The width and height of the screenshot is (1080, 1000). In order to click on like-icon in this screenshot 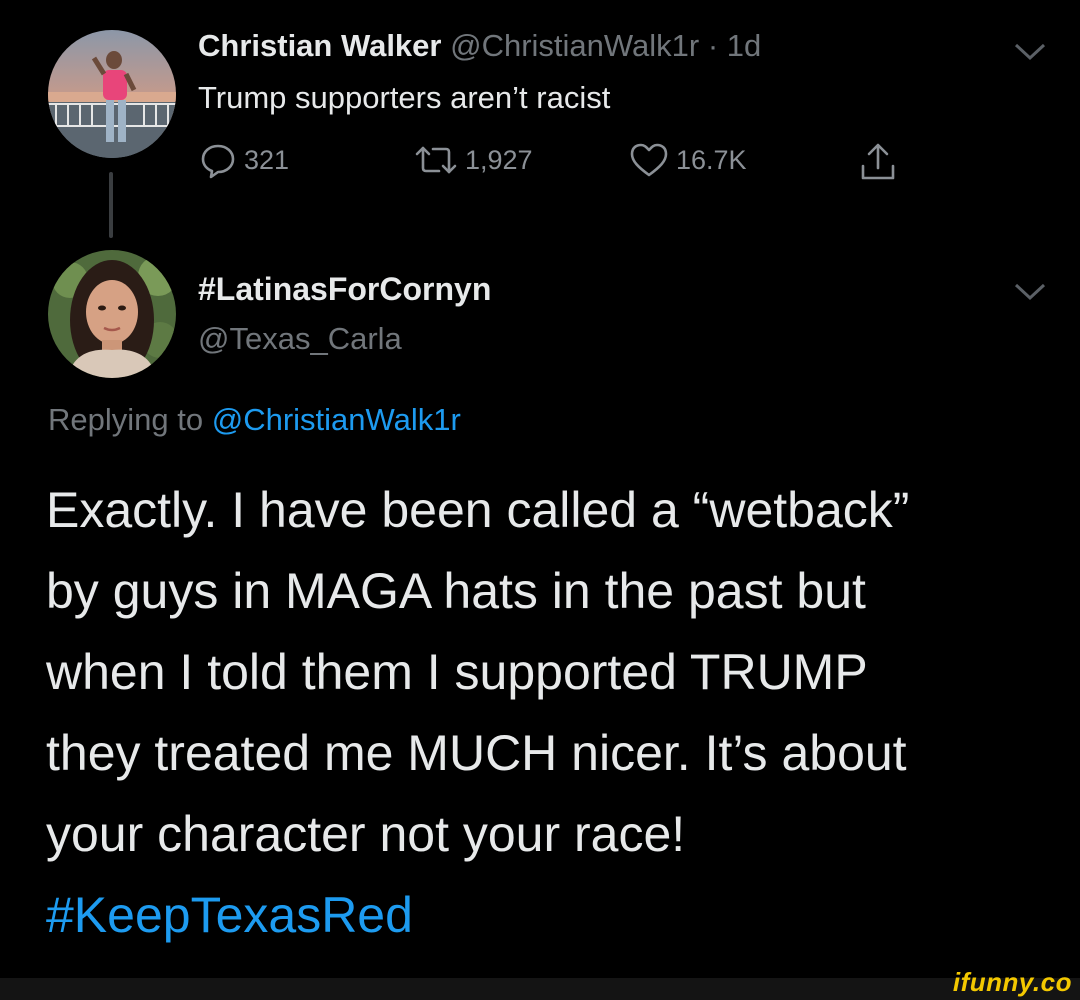, I will do `click(649, 160)`.